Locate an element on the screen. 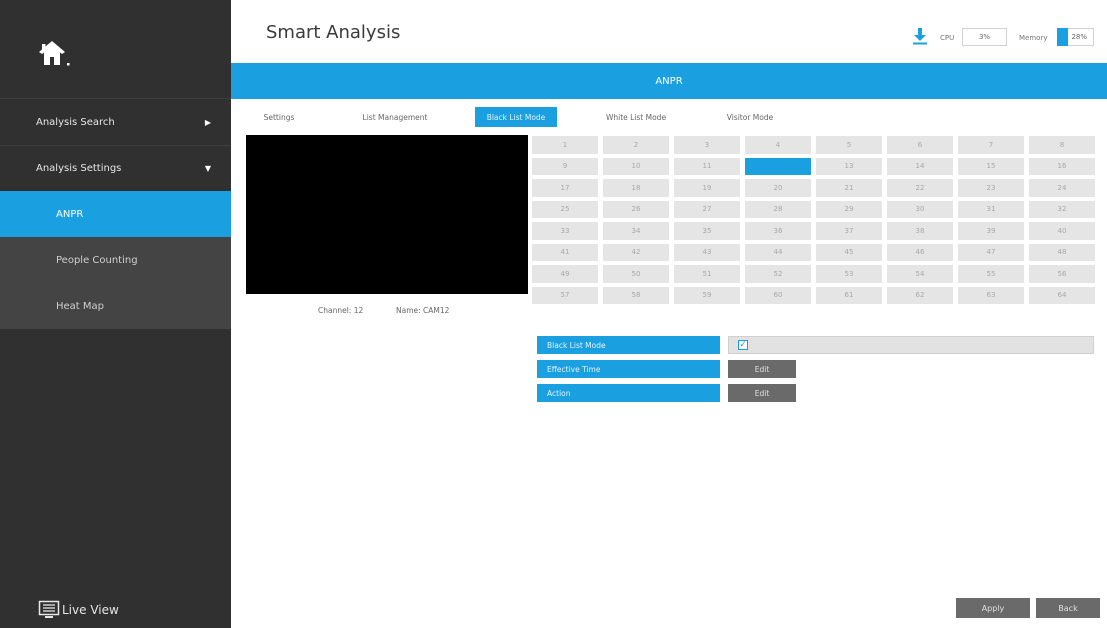 Image resolution: width=1107 pixels, height=628 pixels. tab-settings: Settings is located at coordinates (279, 117).